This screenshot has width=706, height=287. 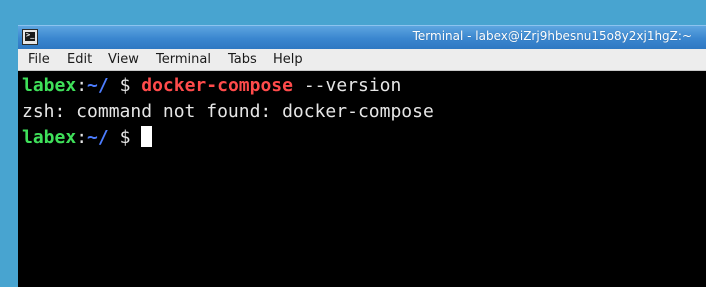 What do you see at coordinates (217, 85) in the screenshot?
I see `command-name: docker-compose` at bounding box center [217, 85].